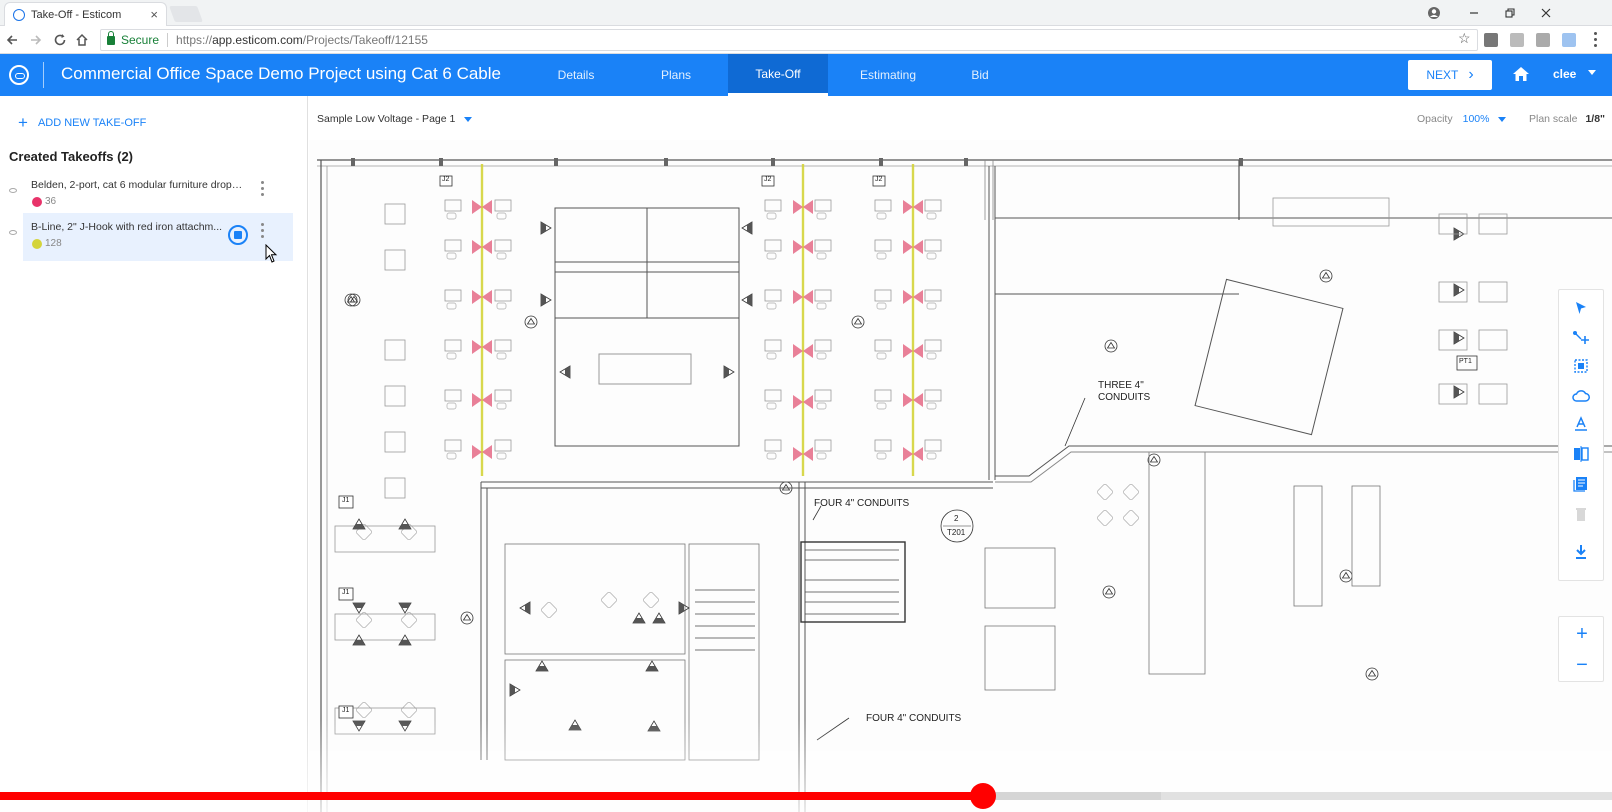  What do you see at coordinates (1435, 119) in the screenshot?
I see `opacity-label: Opacity` at bounding box center [1435, 119].